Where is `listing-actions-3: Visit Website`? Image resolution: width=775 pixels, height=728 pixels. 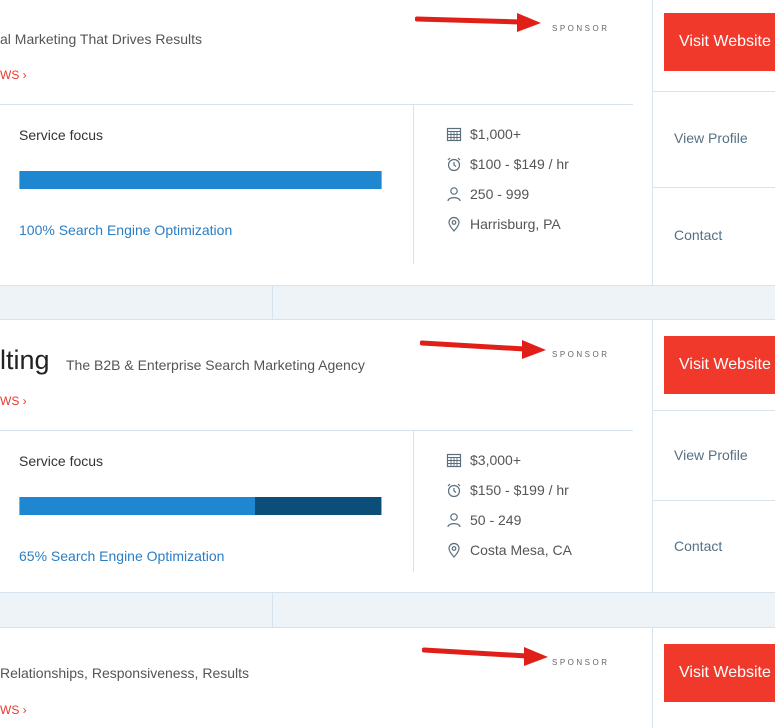
listing-actions-3: Visit Website is located at coordinates (713, 678).